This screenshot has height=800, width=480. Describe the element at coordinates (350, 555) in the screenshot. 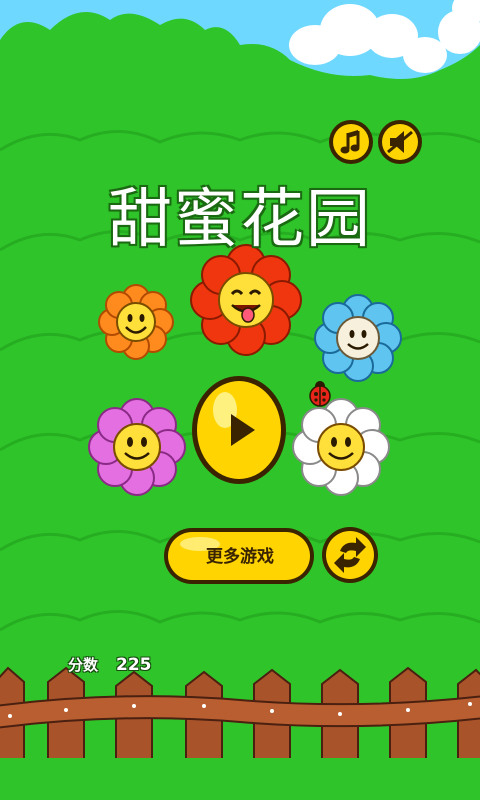

I see `switch-button` at that location.